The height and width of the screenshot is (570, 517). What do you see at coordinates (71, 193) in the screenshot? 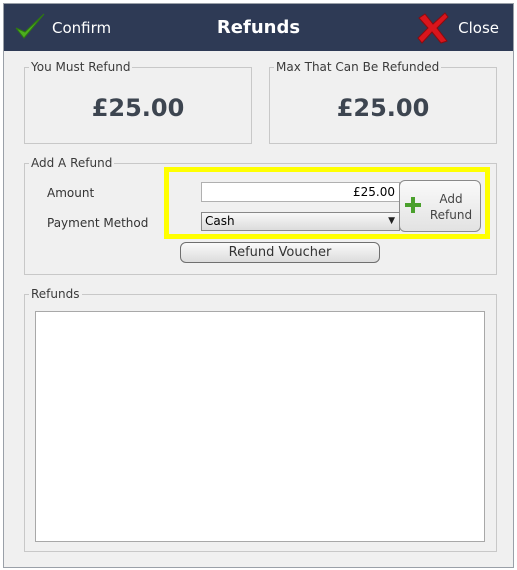
I see `amount-label: Amount` at bounding box center [71, 193].